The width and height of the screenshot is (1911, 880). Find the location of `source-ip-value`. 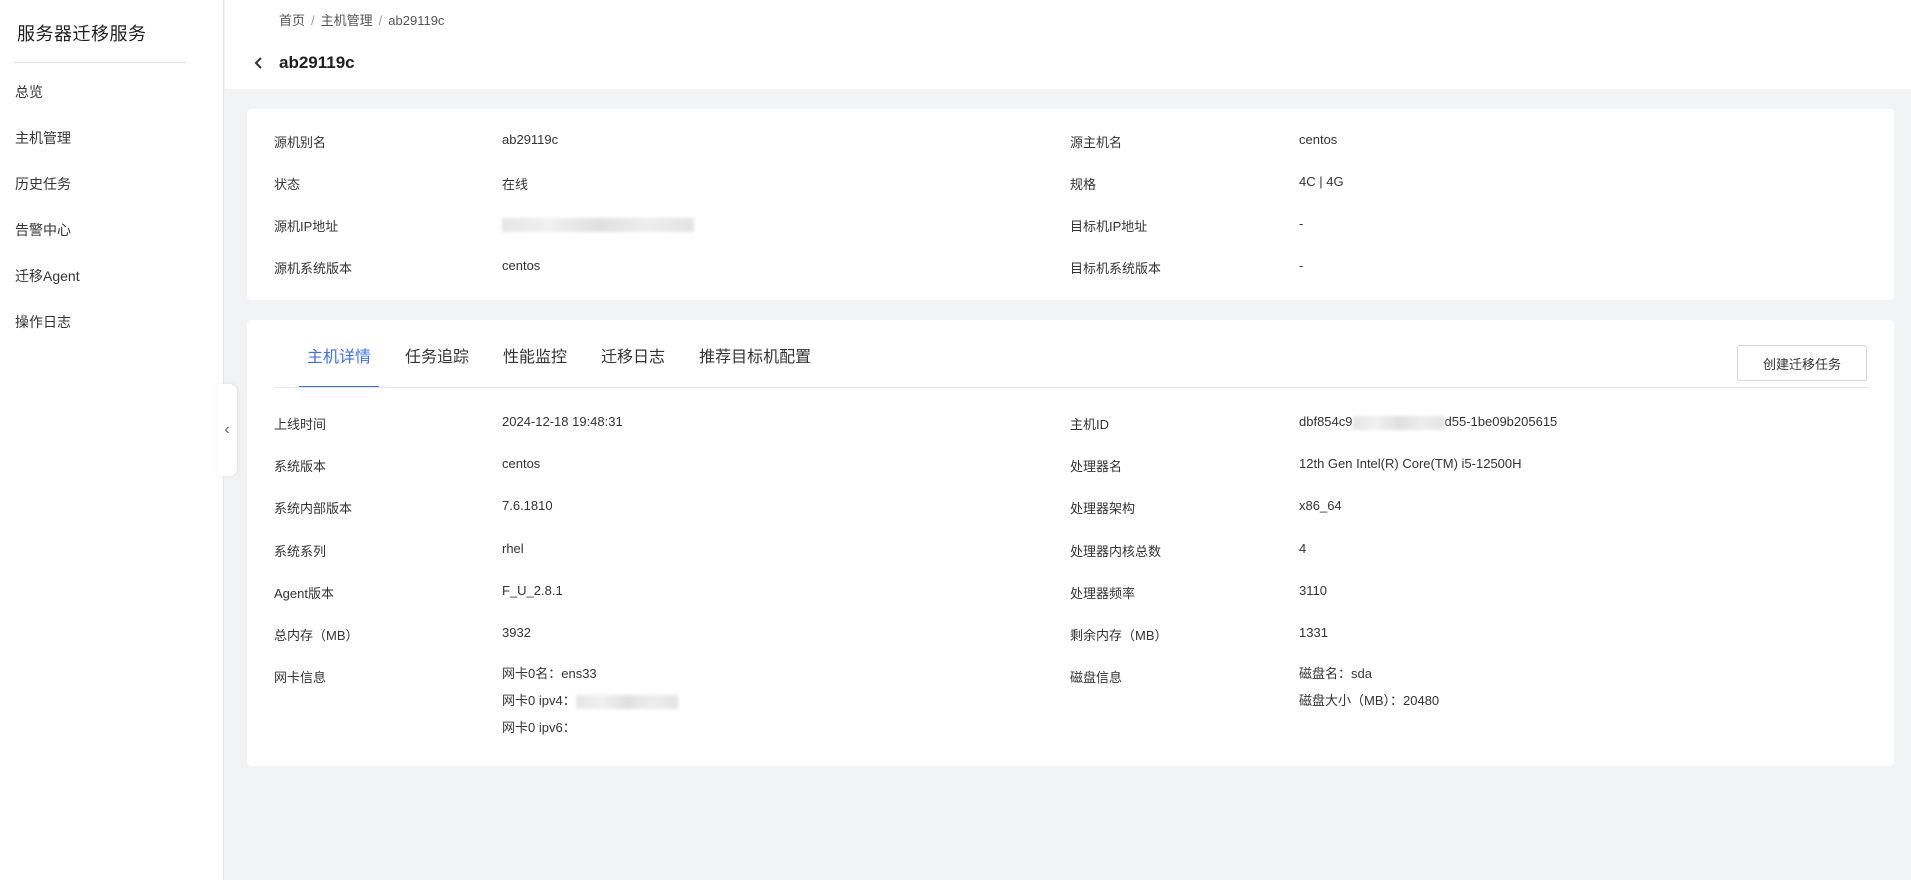

source-ip-value is located at coordinates (598, 224).